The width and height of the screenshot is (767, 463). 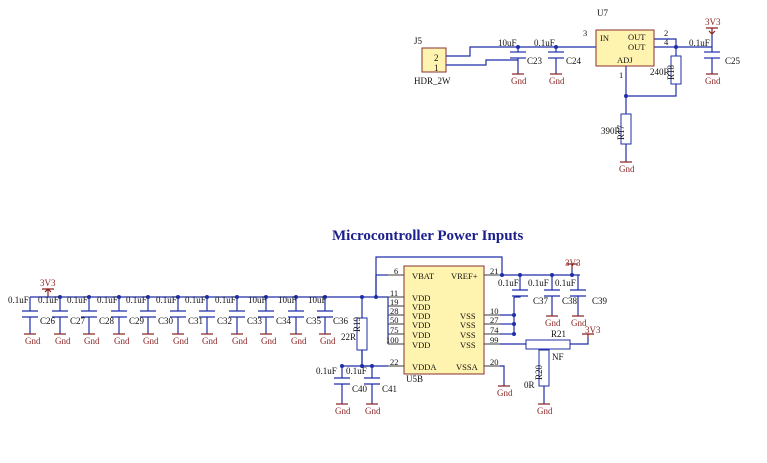 I want to click on ground-symbol-vref-1: Gnd, so click(x=553, y=321).